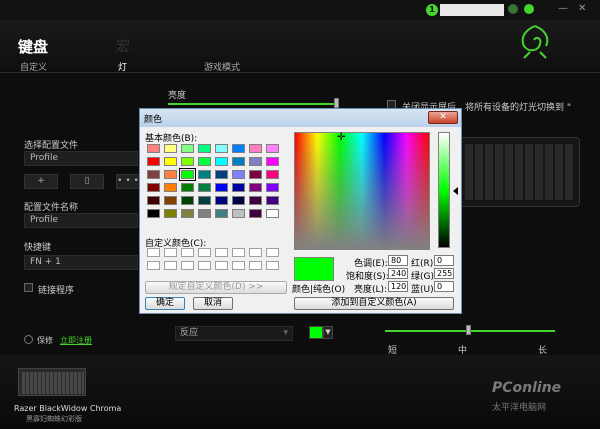 Image resolution: width=600 pixels, height=429 pixels. What do you see at coordinates (444, 273) in the screenshot?
I see `green-input: 255` at bounding box center [444, 273].